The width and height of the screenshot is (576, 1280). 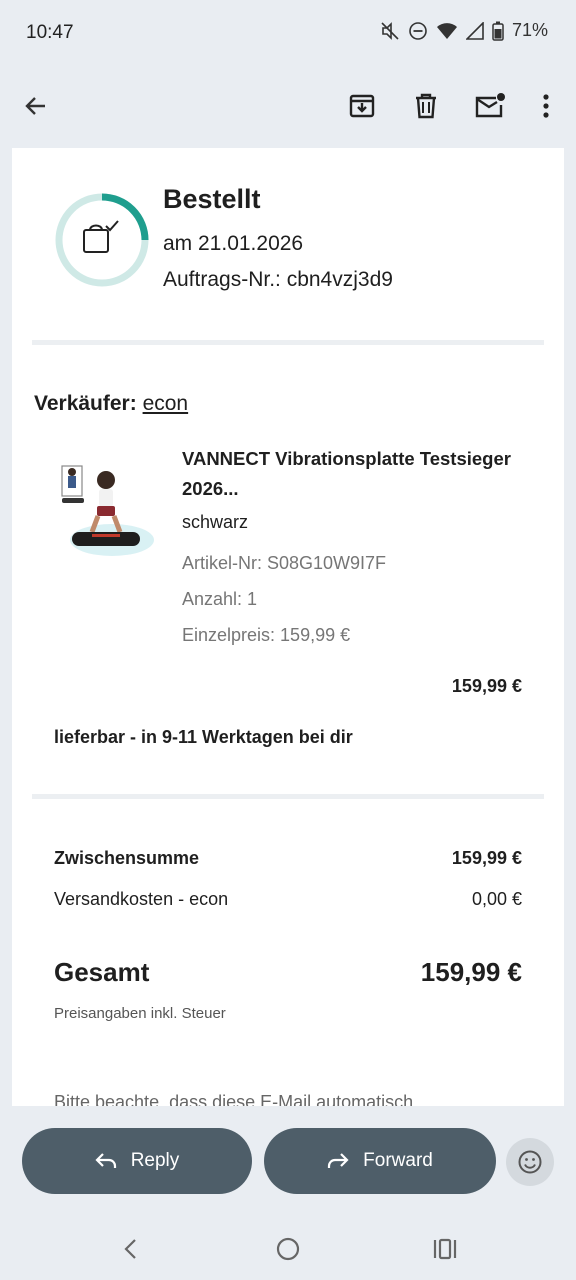 I want to click on total-label: Gesamt, so click(x=102, y=972).